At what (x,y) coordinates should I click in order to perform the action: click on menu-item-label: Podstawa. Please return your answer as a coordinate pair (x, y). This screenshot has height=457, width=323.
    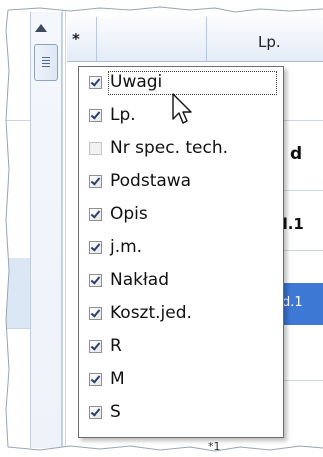
    Looking at the image, I should click on (151, 181).